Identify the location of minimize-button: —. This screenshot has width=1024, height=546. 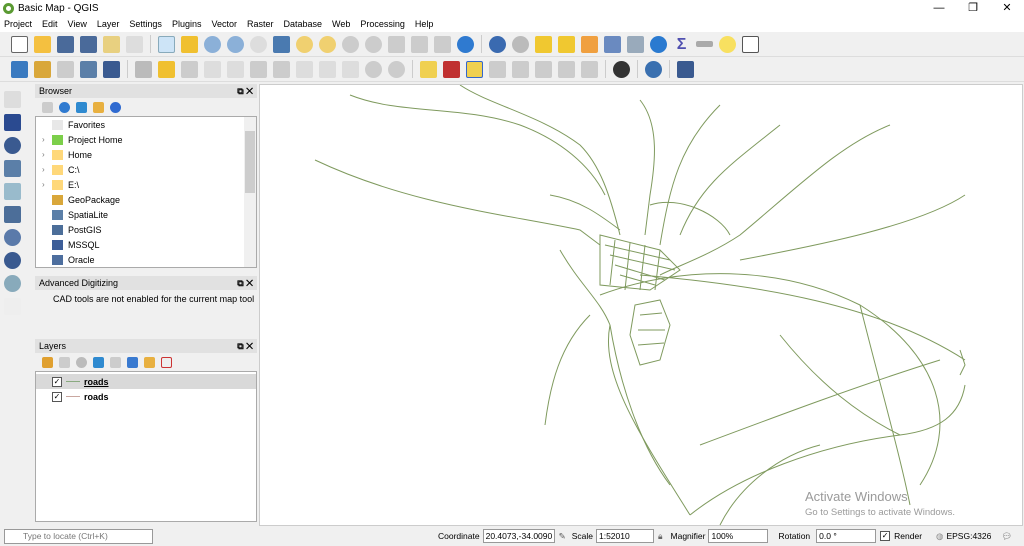
(939, 8).